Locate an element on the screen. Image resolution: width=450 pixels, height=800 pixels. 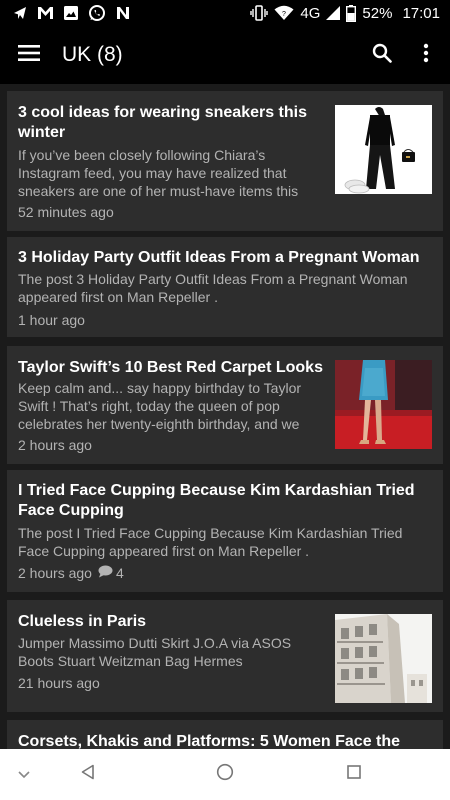
overflow-menu-icon is located at coordinates (426, 55).